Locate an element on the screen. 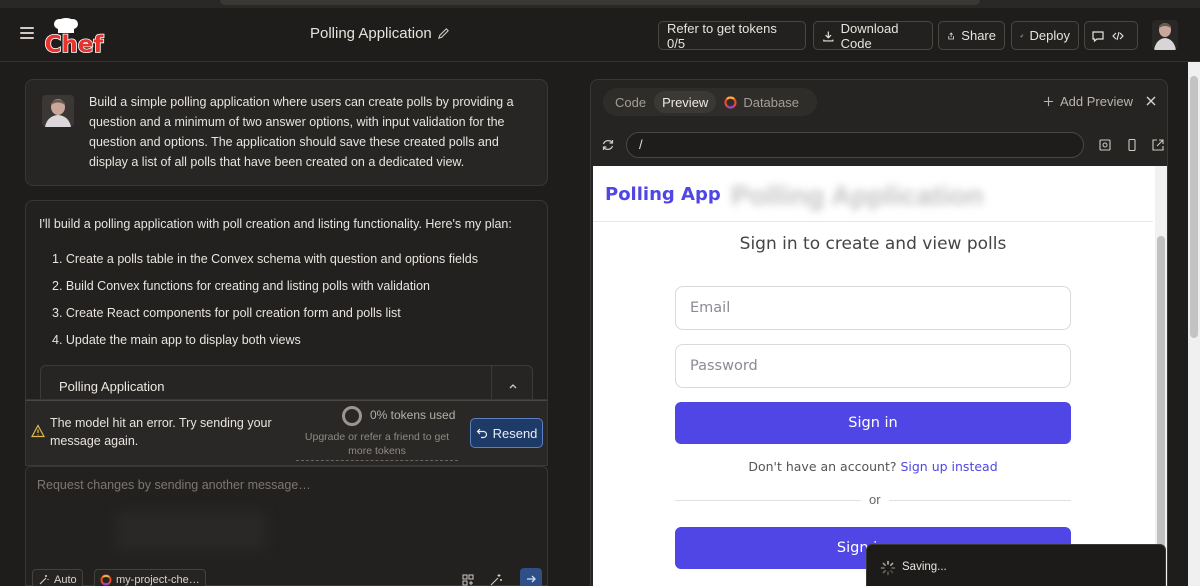 The height and width of the screenshot is (586, 1200). tab-preview: Preview is located at coordinates (685, 102).